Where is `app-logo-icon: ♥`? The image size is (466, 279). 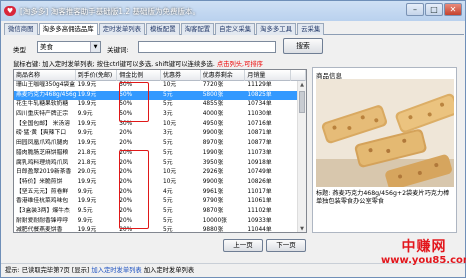
app-logo-icon: ♥ is located at coordinates (10, 11).